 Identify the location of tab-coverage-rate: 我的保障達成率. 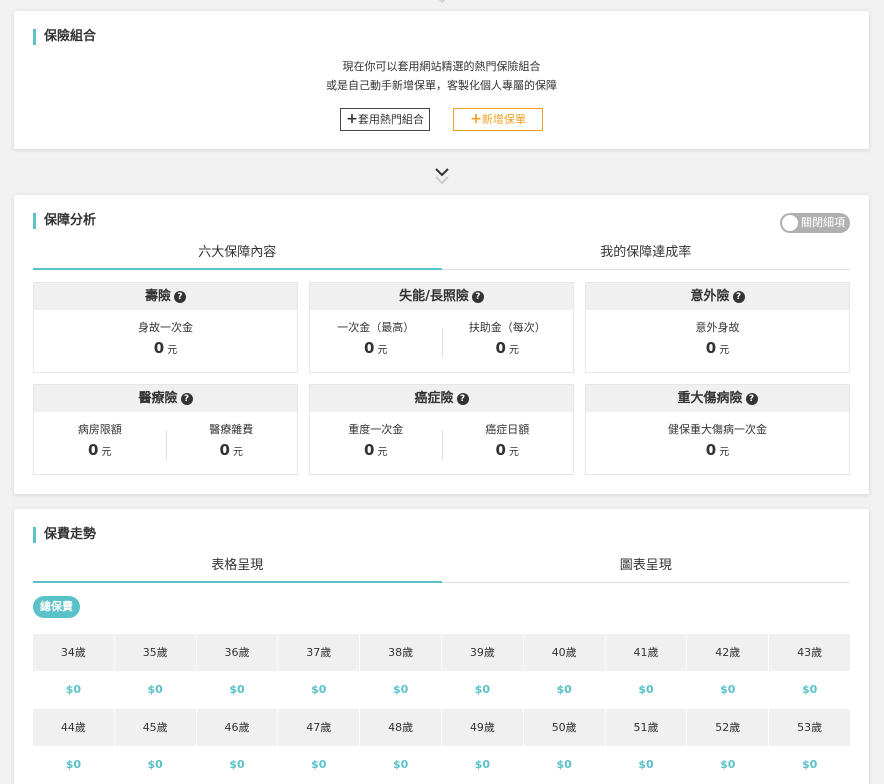
(646, 254).